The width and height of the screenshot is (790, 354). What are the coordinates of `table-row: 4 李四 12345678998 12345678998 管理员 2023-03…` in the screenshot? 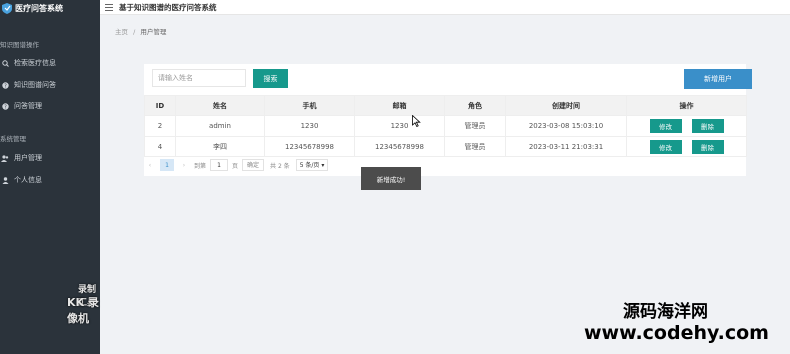 It's located at (445, 146).